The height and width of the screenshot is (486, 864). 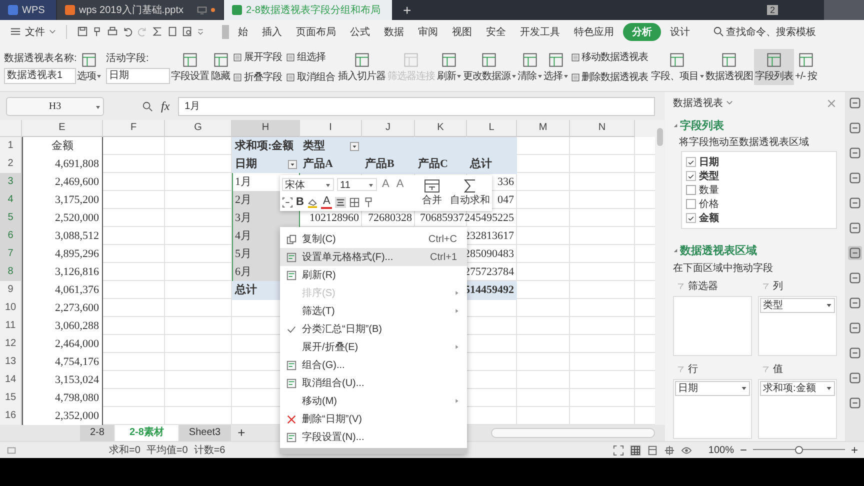 I want to click on zoom-out-button: −, so click(x=743, y=450).